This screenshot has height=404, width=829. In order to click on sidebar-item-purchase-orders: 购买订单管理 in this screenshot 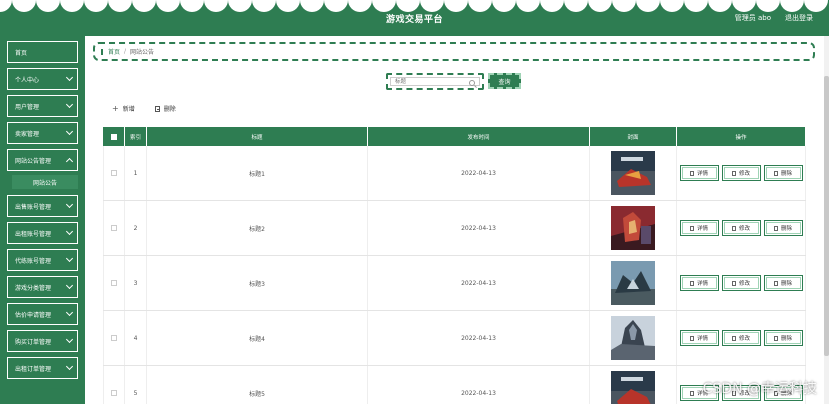, I will do `click(42, 341)`.